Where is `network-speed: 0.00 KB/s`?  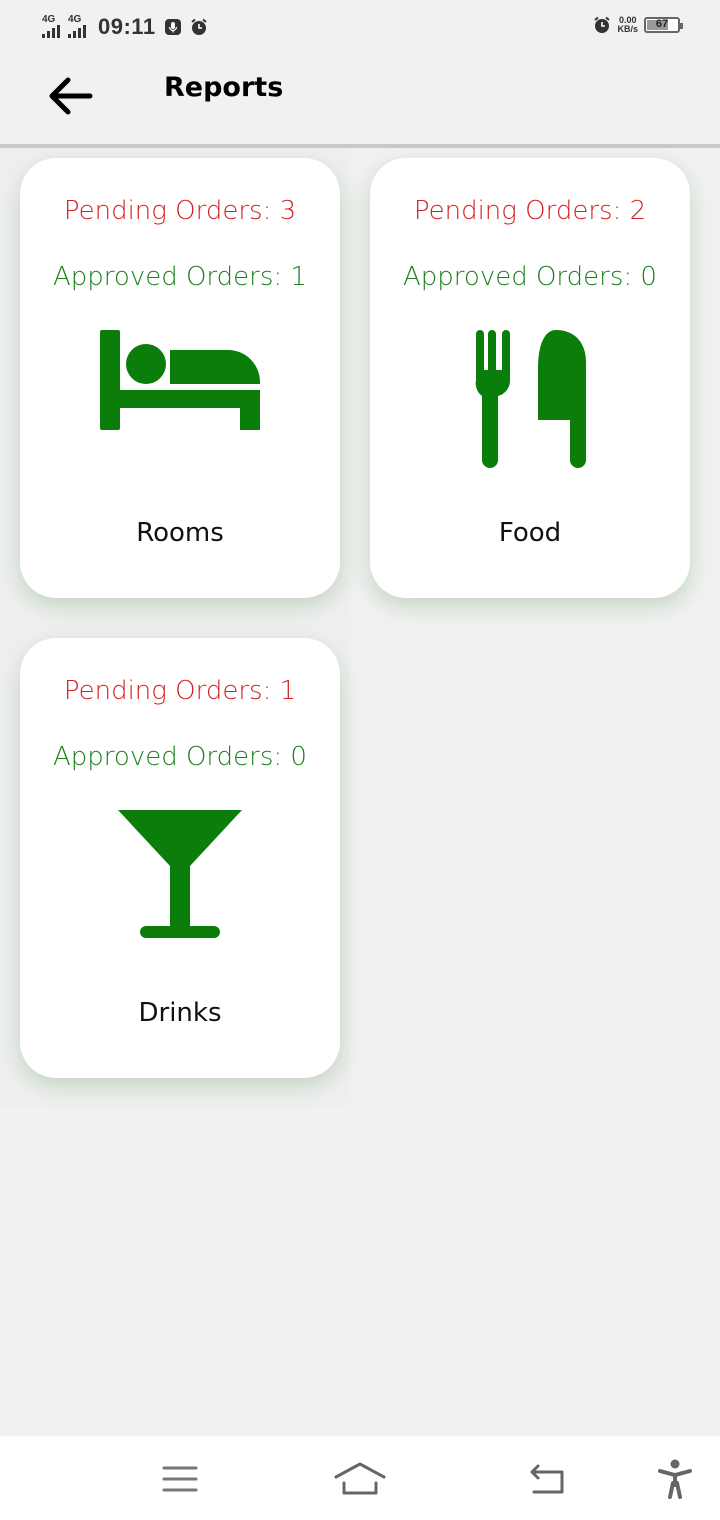 network-speed: 0.00 KB/s is located at coordinates (627, 25).